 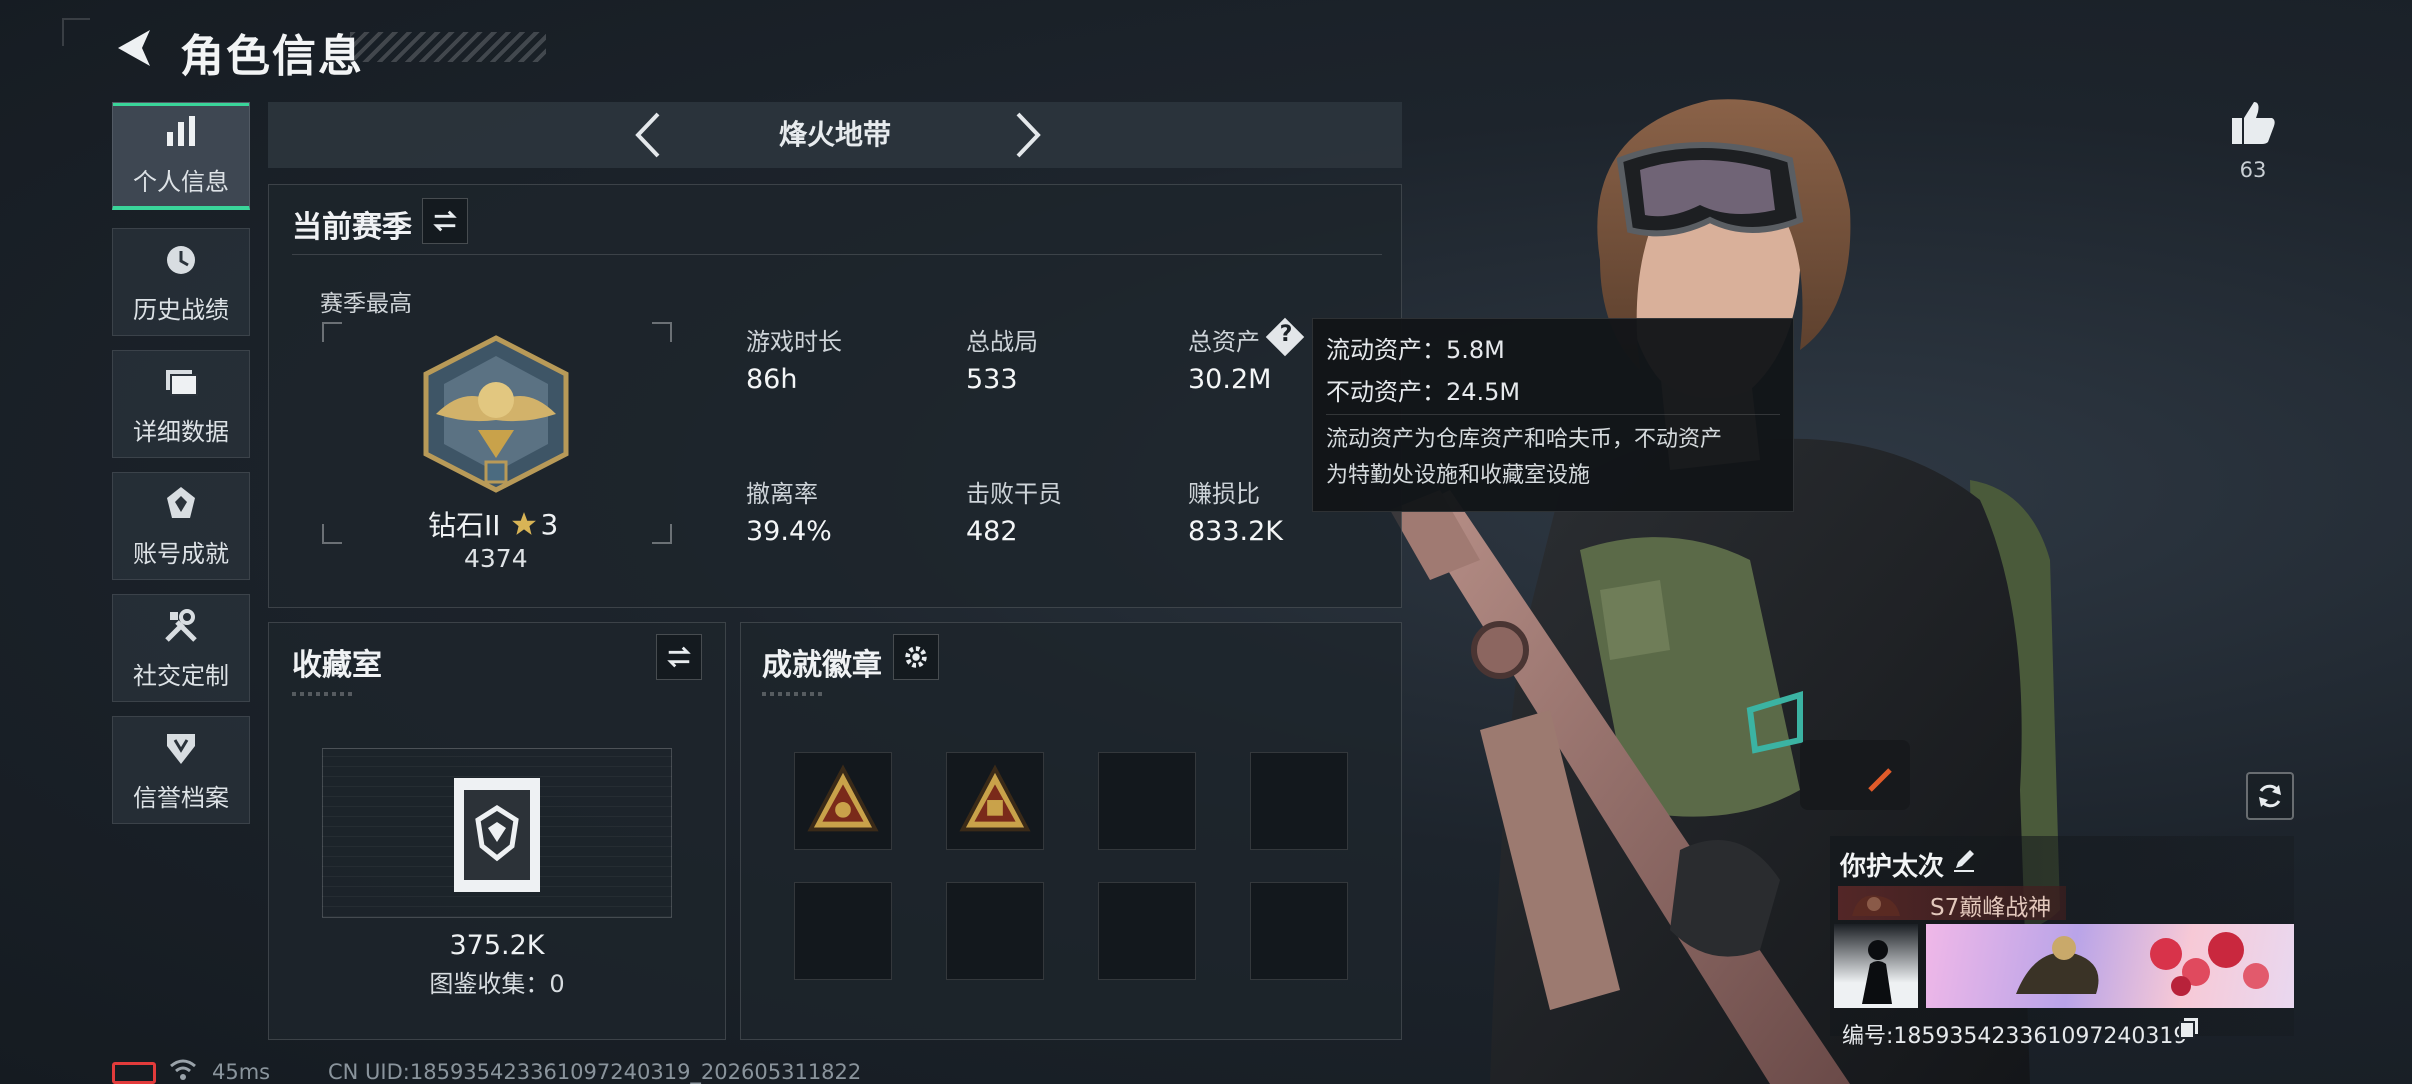 I want to click on thumbs-up-icon, so click(x=2253, y=123).